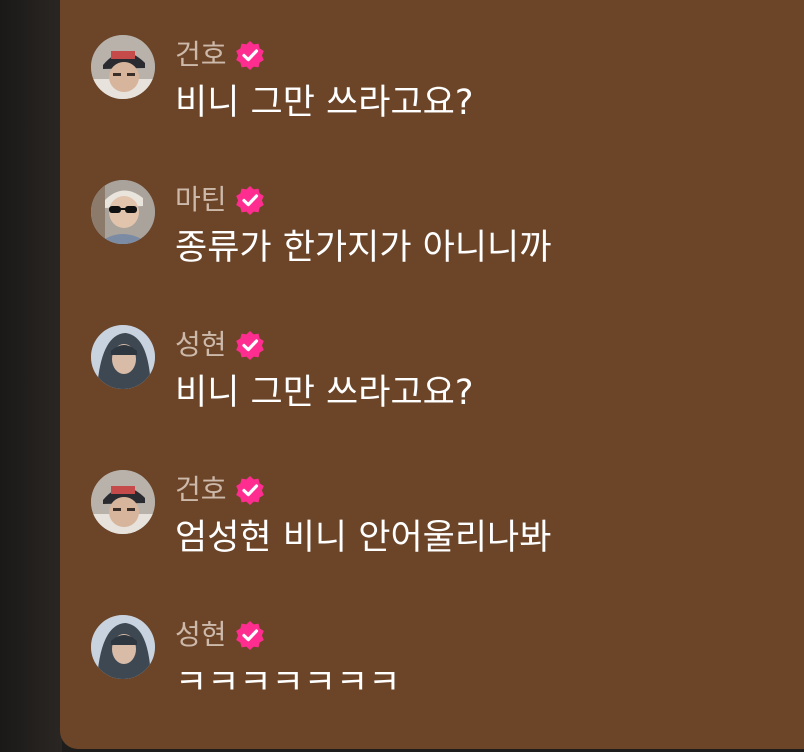 The width and height of the screenshot is (804, 752). Describe the element at coordinates (441, 675) in the screenshot. I see `chat-message: 성현 ㅋㅋㅋㅋㅋㅋㅋ` at that location.